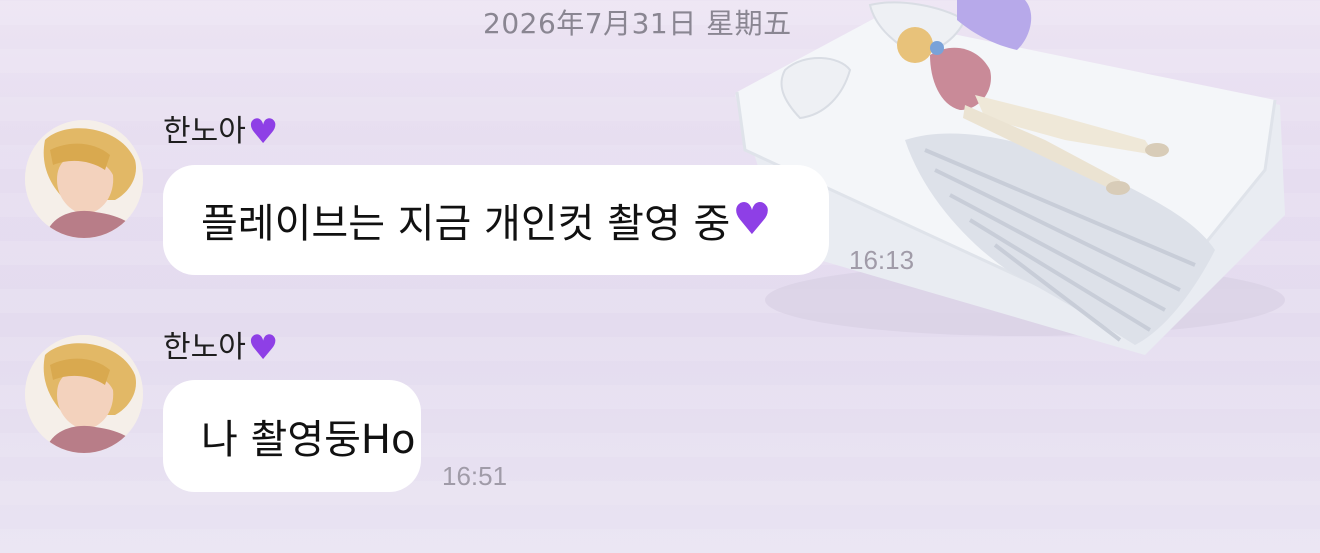 This screenshot has height=553, width=1320. Describe the element at coordinates (466, 224) in the screenshot. I see `message-text: 플레이브는 지금 개인컷 촬영 중` at that location.